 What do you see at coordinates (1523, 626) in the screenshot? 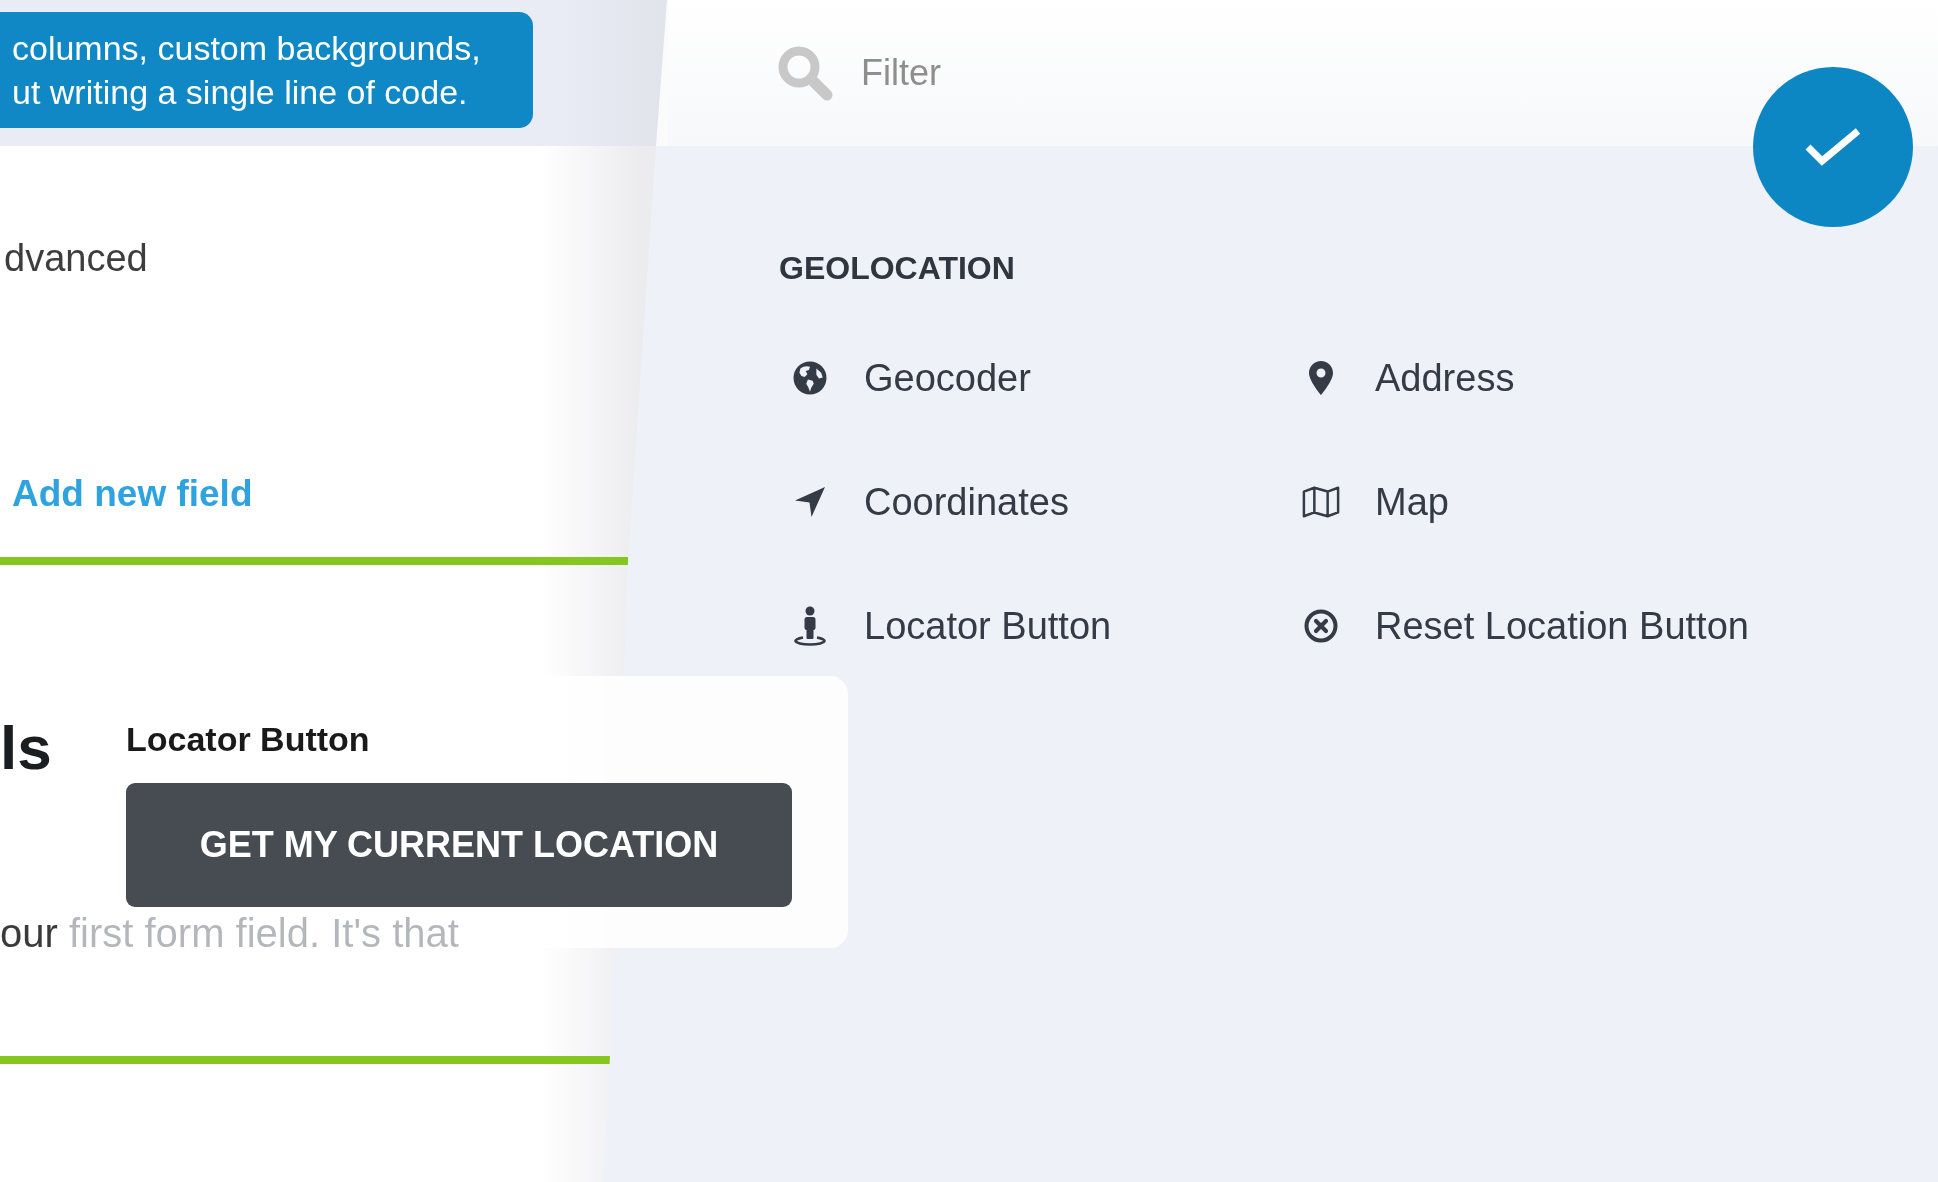
I see `field-type-item: Reset Location Button` at bounding box center [1523, 626].